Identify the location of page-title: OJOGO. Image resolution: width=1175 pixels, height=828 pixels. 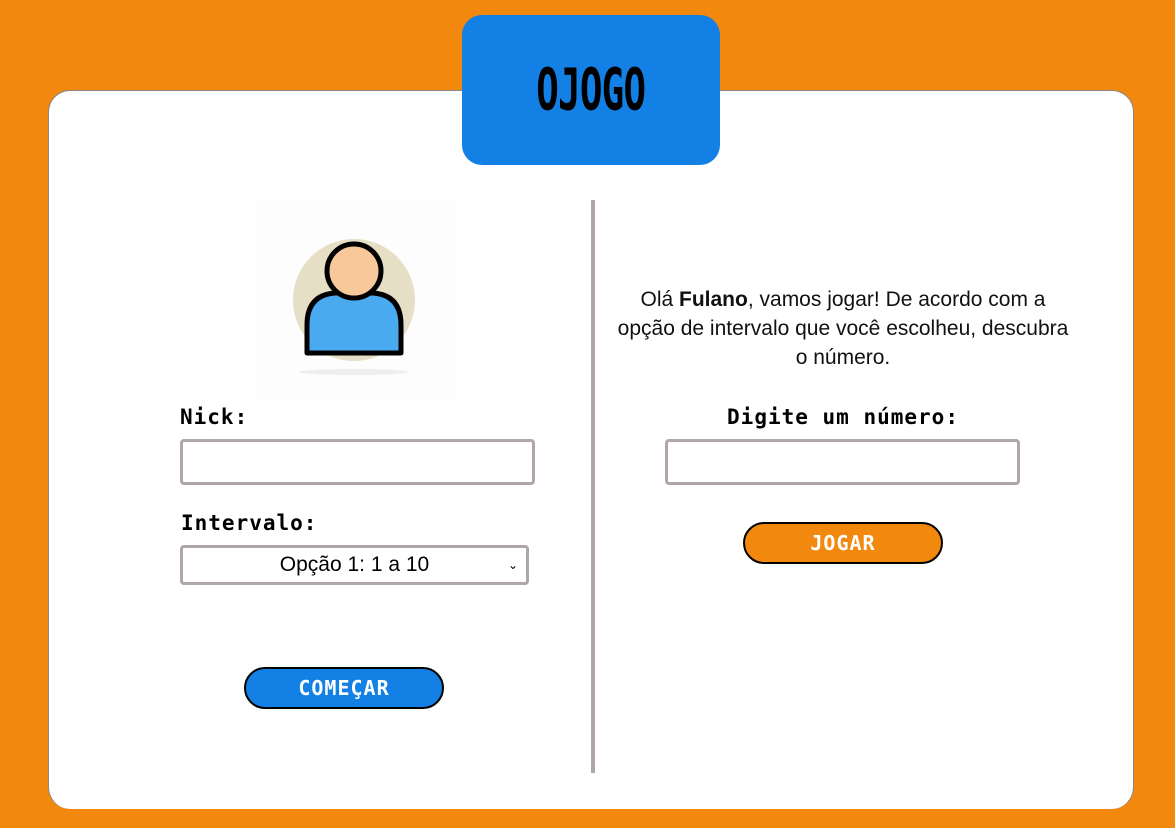
(591, 90).